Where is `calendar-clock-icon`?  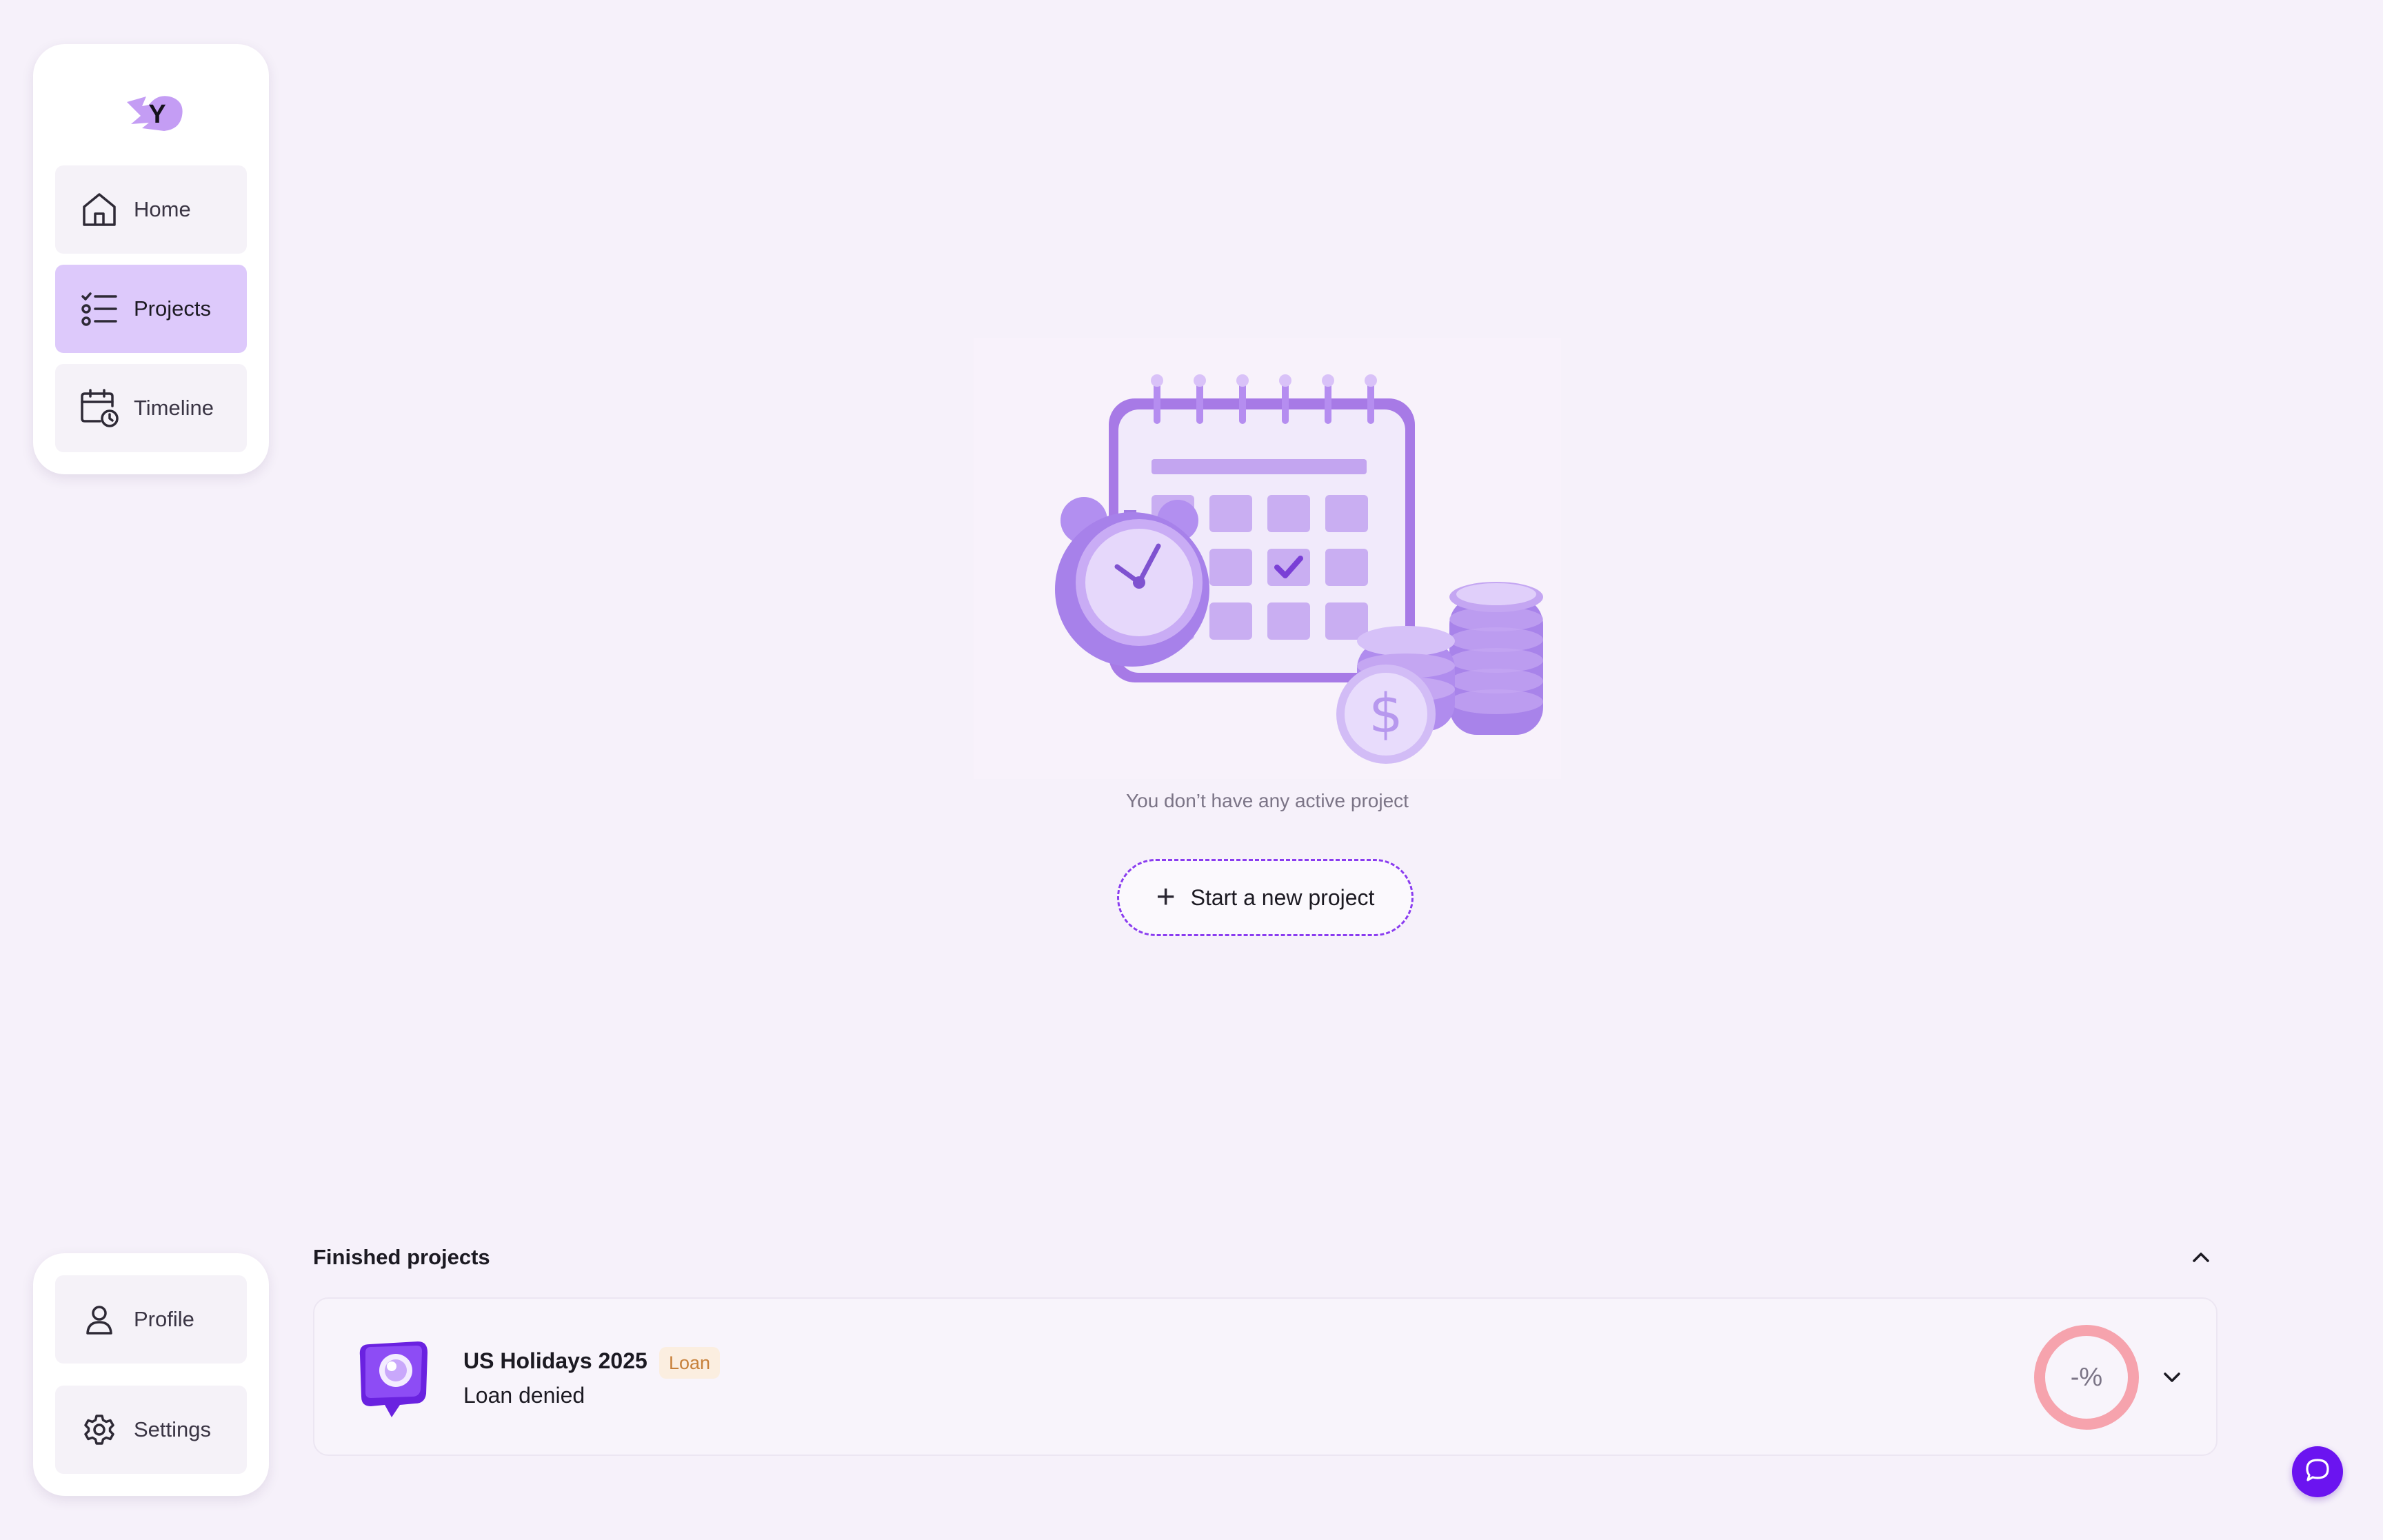 calendar-clock-icon is located at coordinates (99, 408).